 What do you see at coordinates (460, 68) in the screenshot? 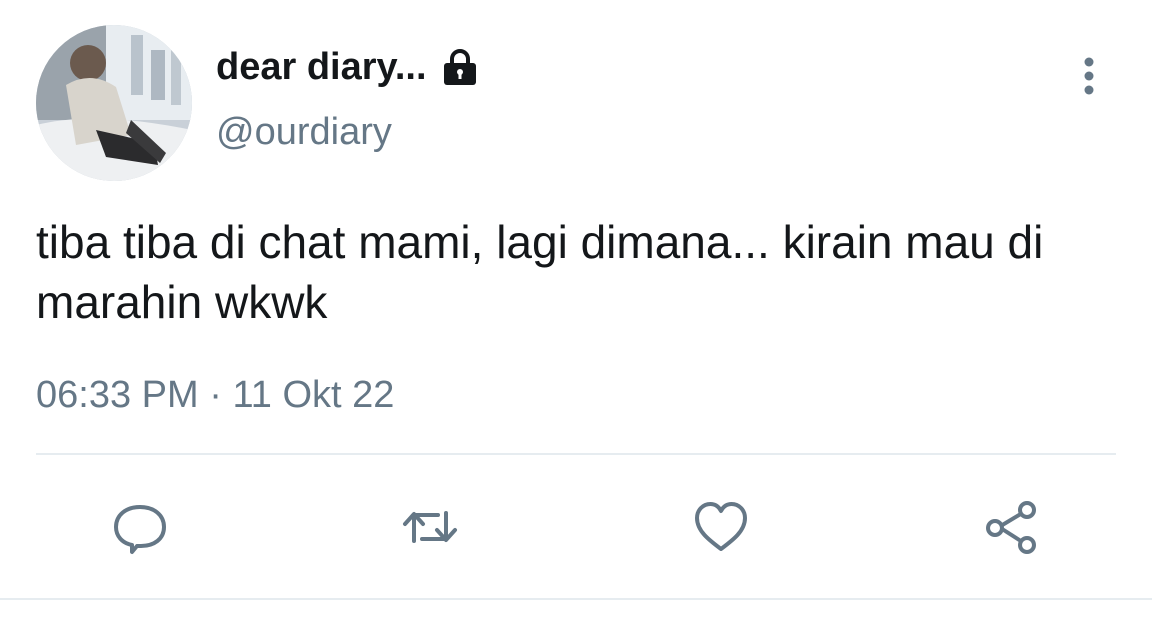
I see `lock-icon` at bounding box center [460, 68].